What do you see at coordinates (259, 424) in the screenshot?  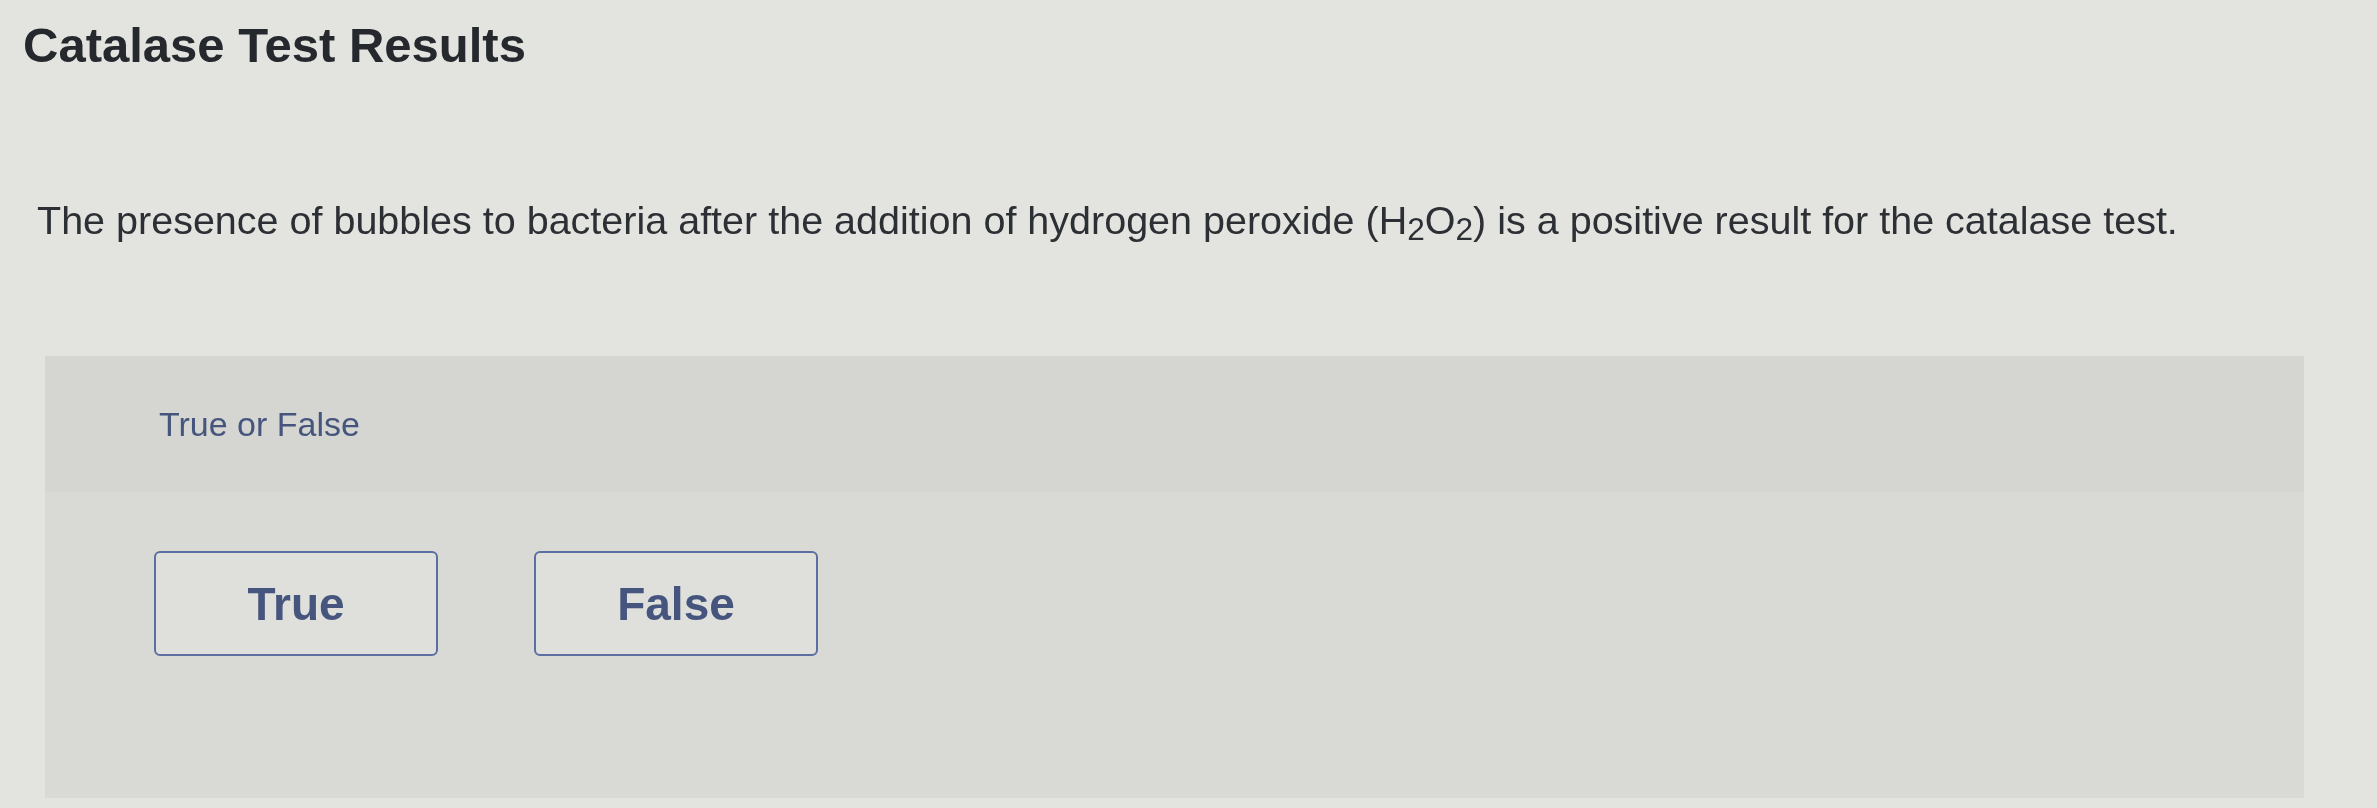 I see `prompt-text: True or False` at bounding box center [259, 424].